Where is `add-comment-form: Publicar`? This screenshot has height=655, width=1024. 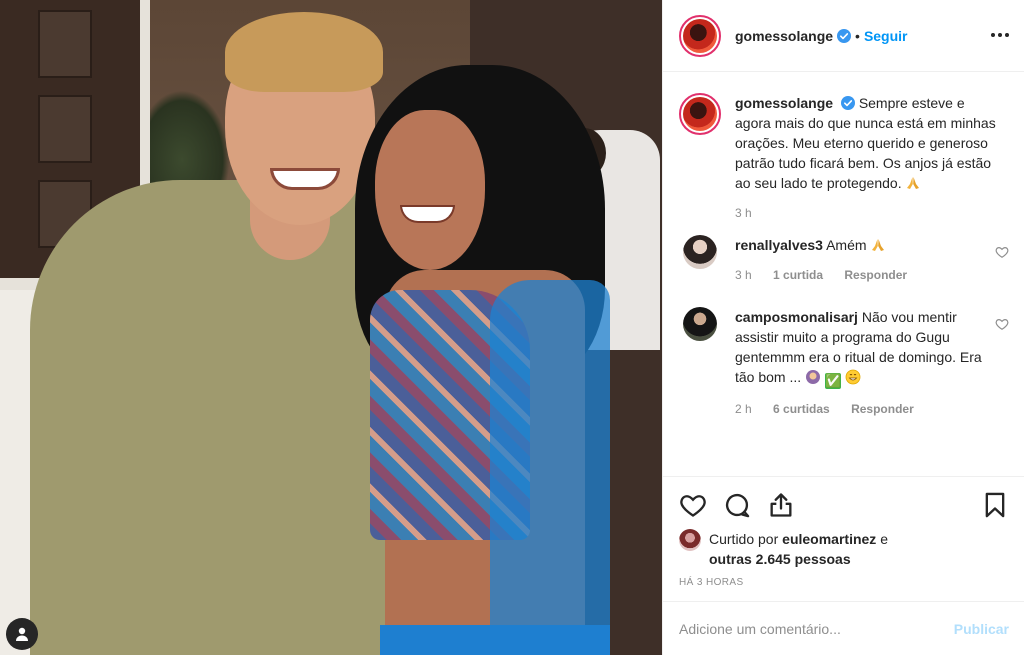 add-comment-form: Publicar is located at coordinates (843, 628).